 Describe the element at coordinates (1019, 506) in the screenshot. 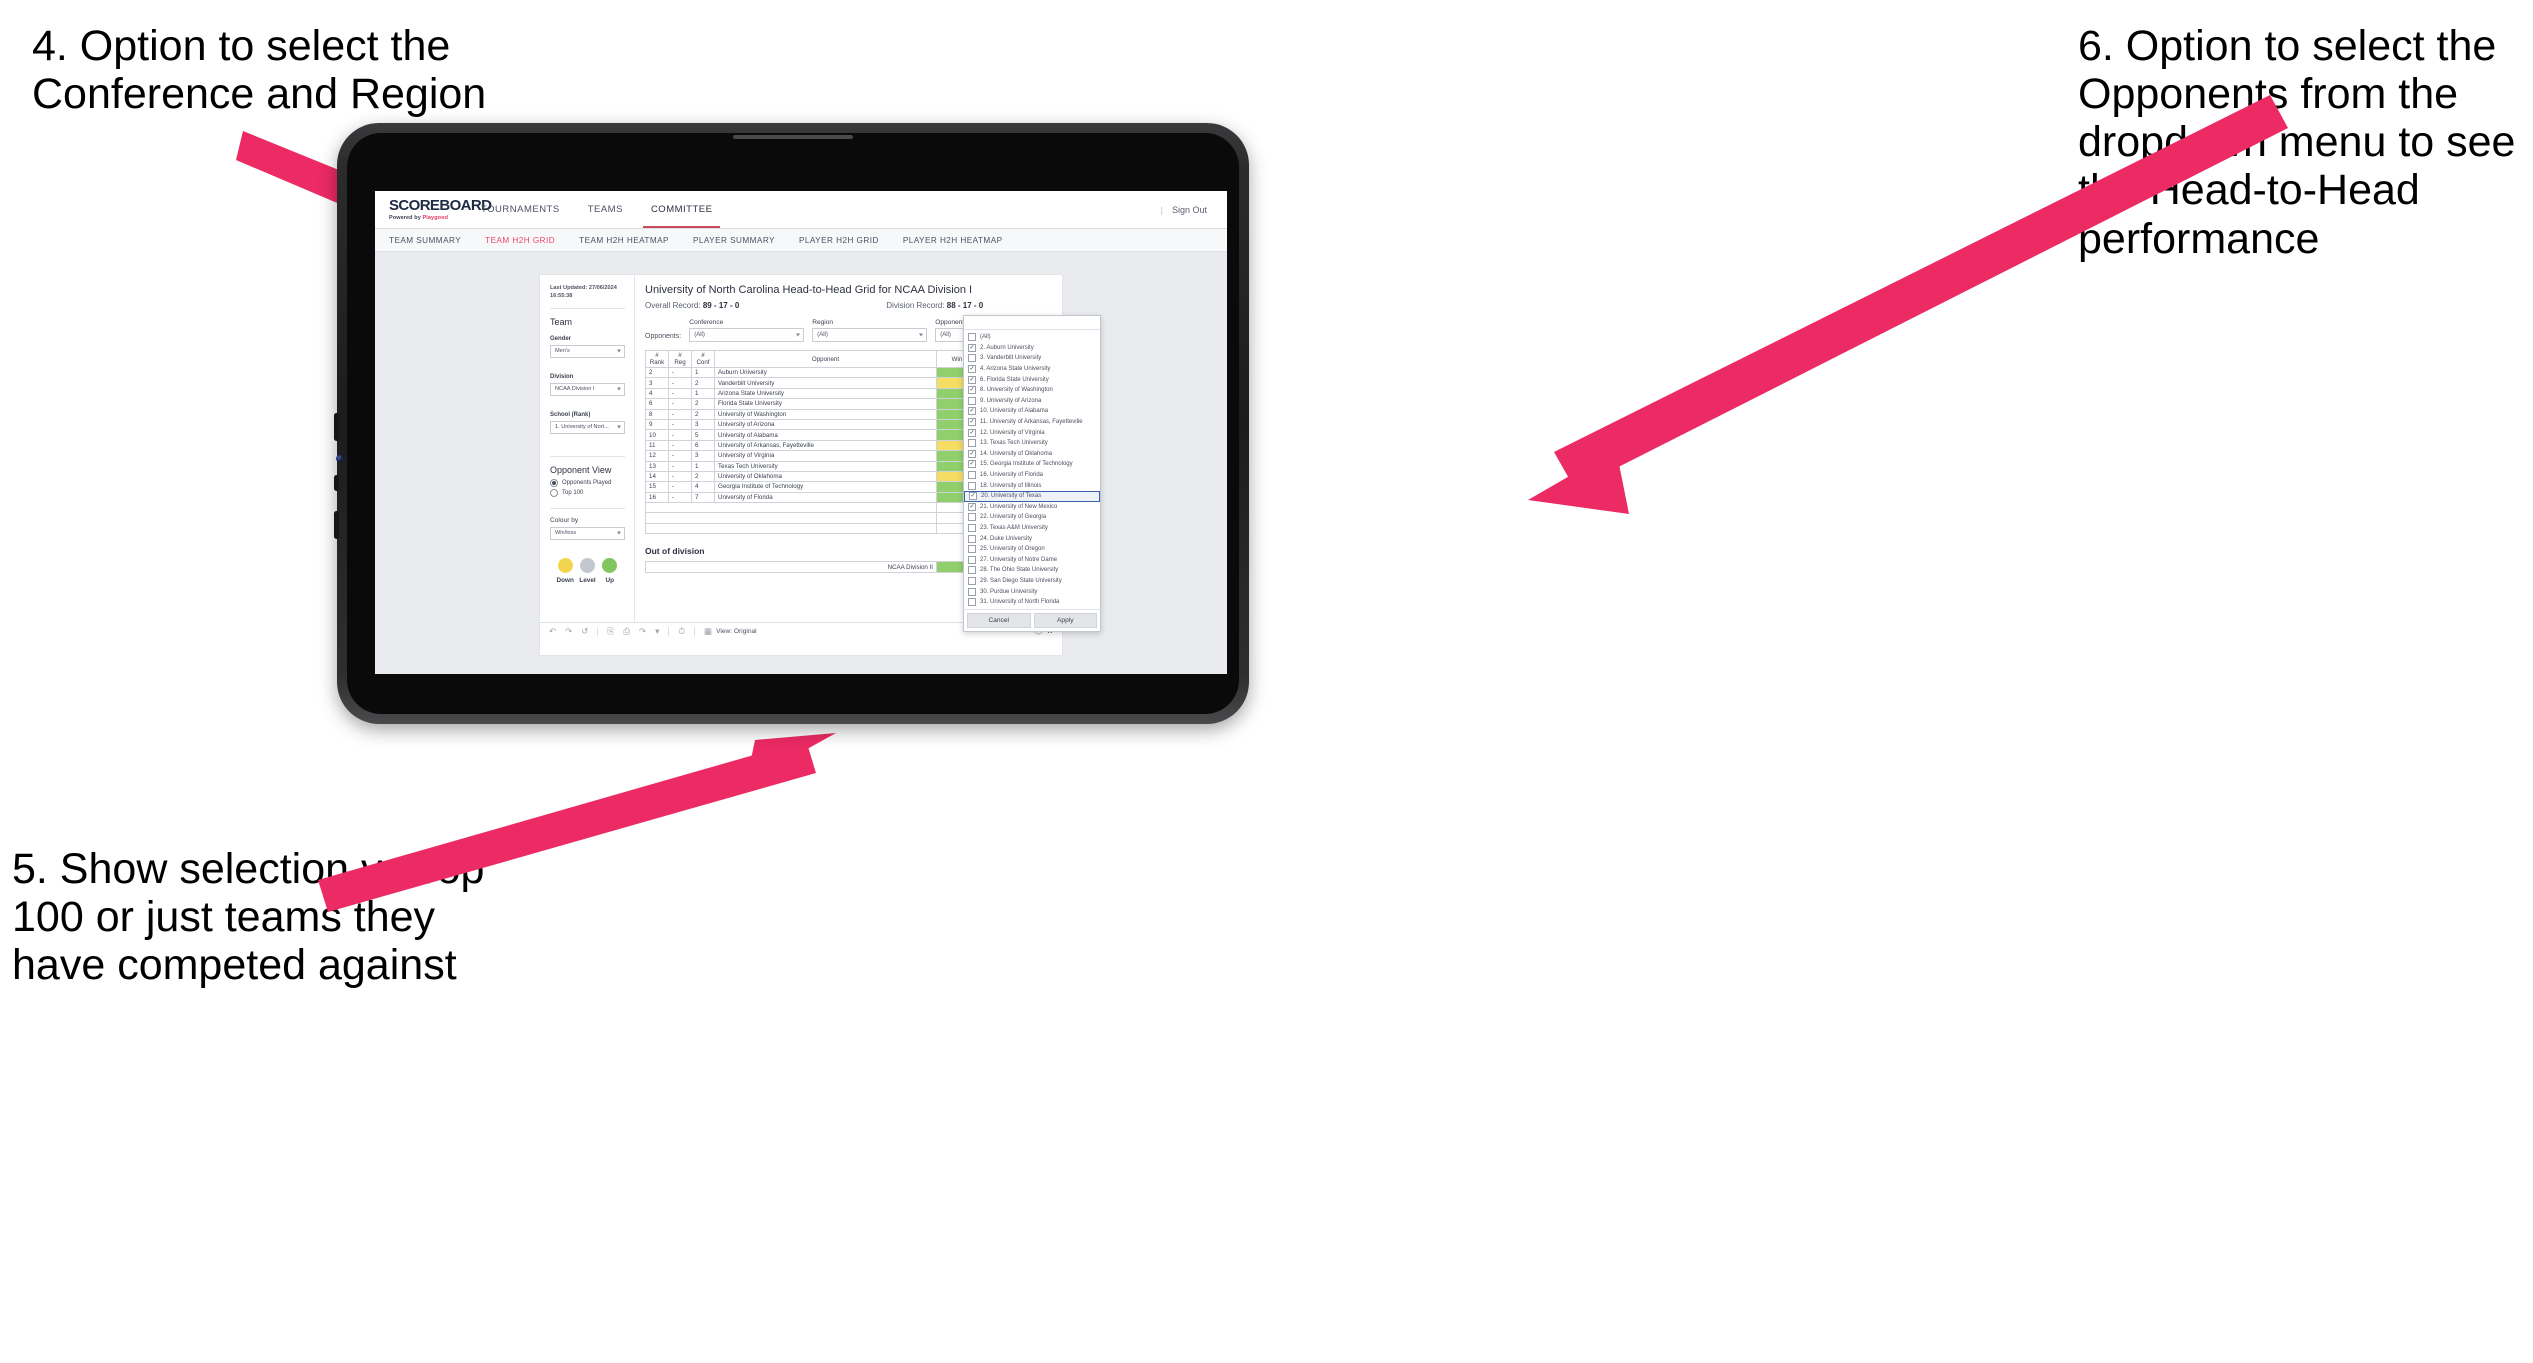

I see `dropdown-option-label: 21. University of New Mexico` at that location.